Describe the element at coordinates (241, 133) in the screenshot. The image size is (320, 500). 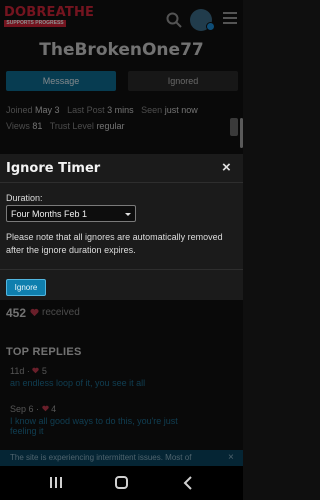
I see `scrollbar` at that location.